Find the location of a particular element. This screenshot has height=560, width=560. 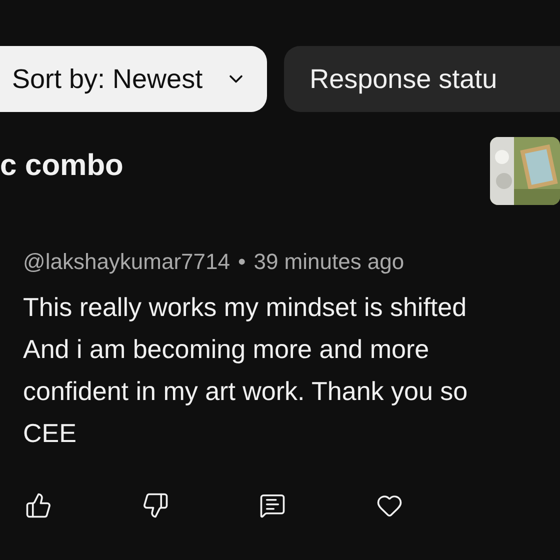

video-title: c combo is located at coordinates (62, 166).